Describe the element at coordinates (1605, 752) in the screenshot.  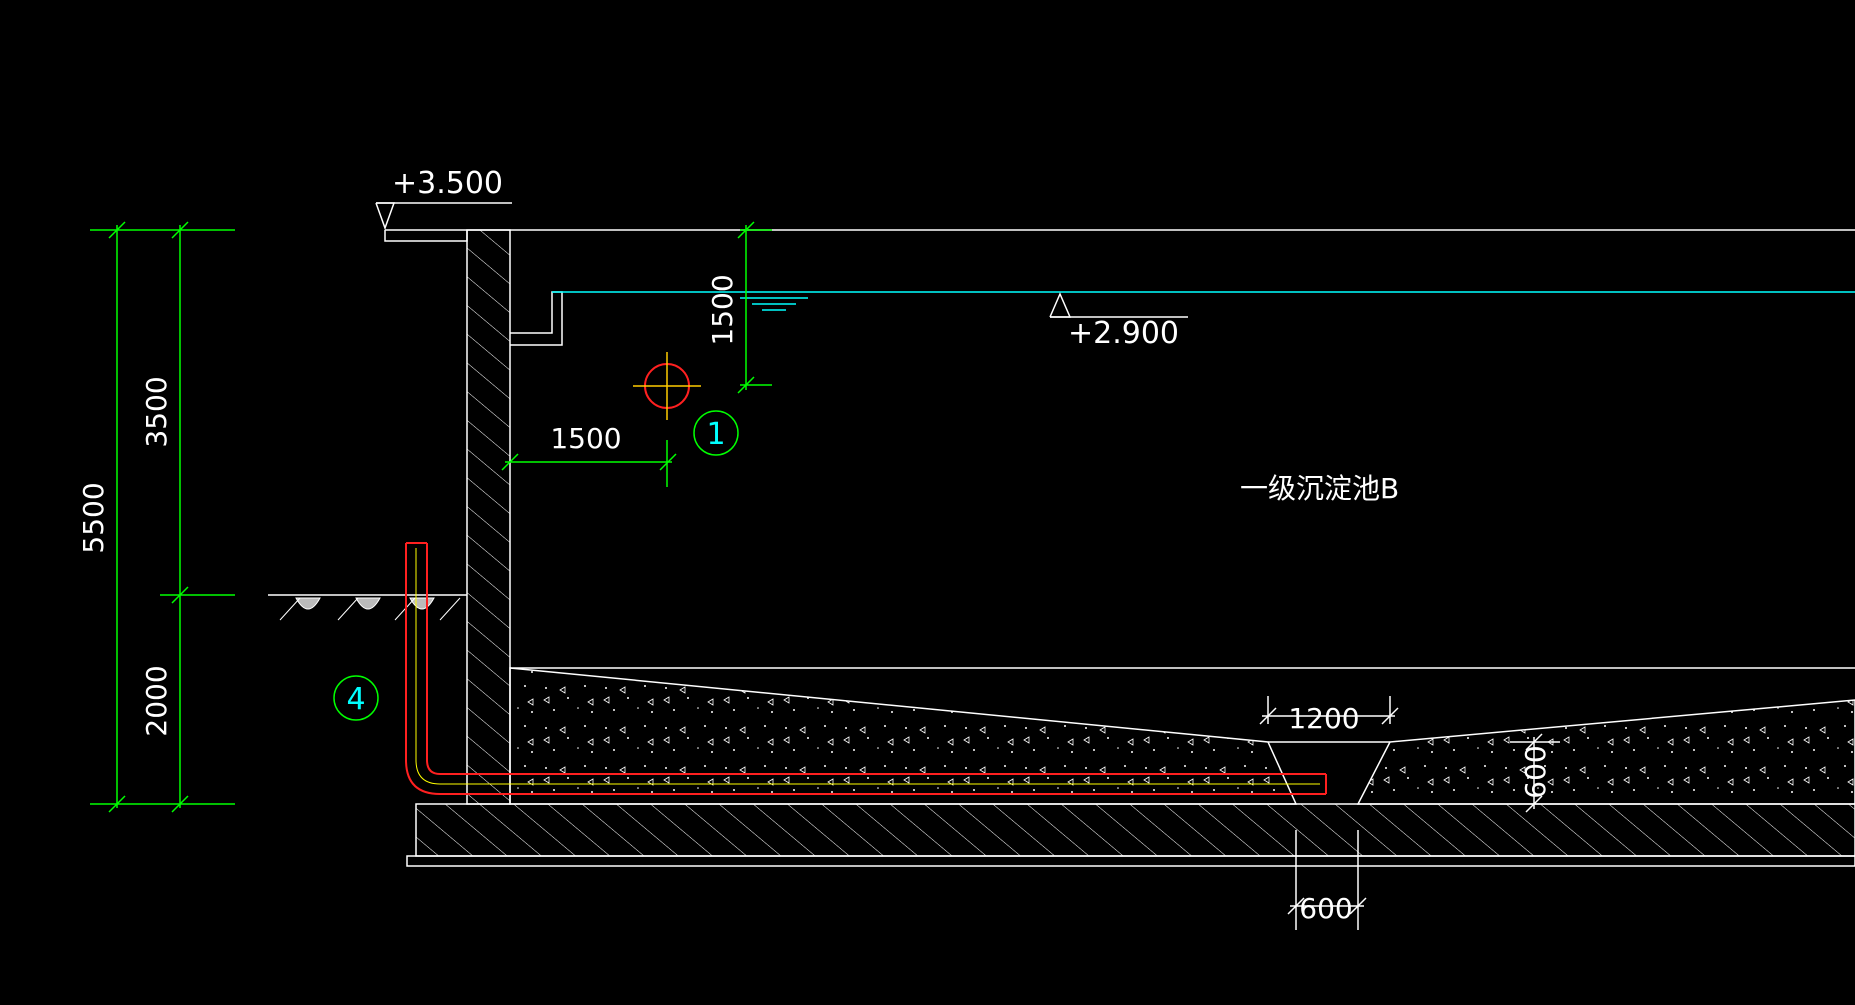
I see `sloped-fill-right` at that location.